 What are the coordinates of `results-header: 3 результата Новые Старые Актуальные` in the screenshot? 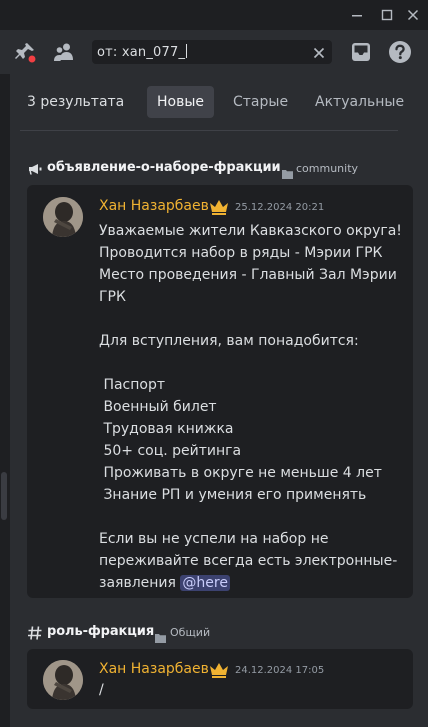 It's located at (219, 102).